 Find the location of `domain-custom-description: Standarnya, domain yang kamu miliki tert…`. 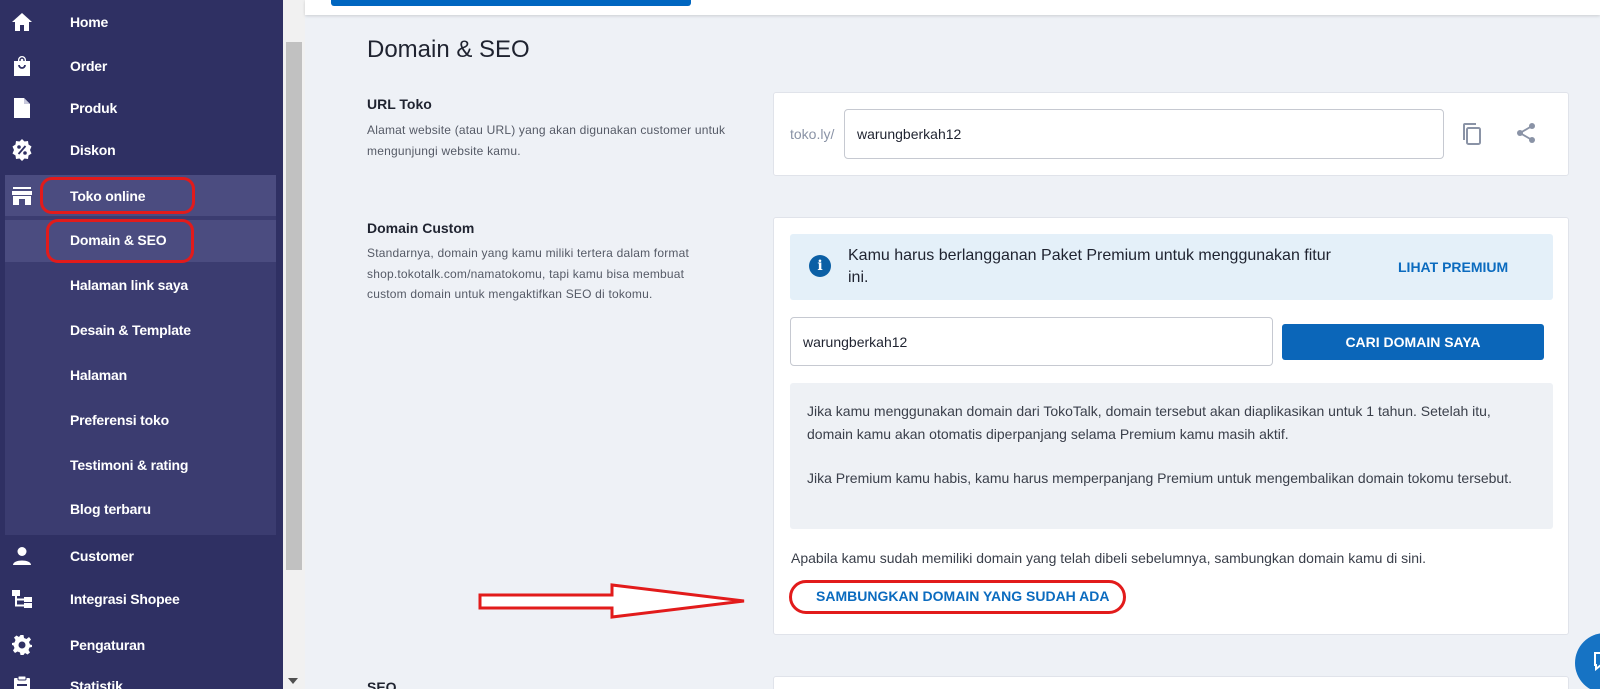

domain-custom-description: Standarnya, domain yang kamu miliki tert… is located at coordinates (528, 273).